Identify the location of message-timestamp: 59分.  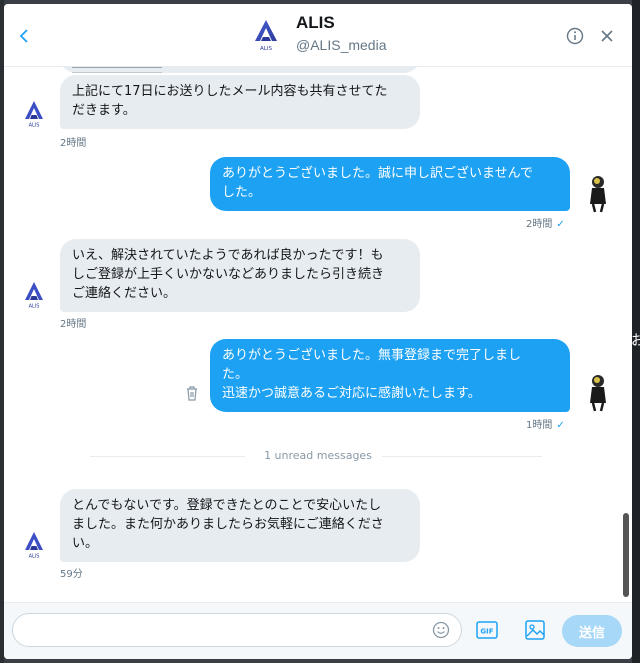
(71, 574).